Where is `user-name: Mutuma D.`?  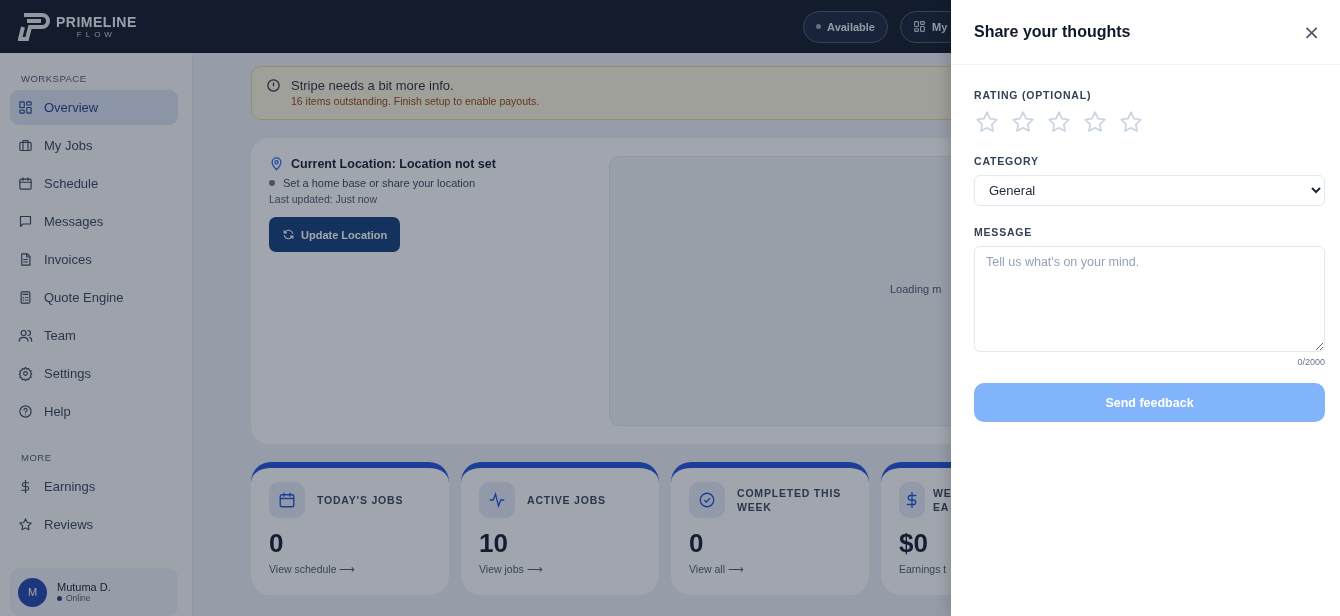 user-name: Mutuma D. is located at coordinates (84, 587).